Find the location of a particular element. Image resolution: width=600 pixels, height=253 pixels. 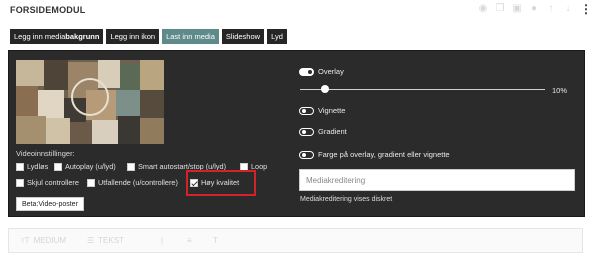

vignette-label: Vignette is located at coordinates (332, 110).